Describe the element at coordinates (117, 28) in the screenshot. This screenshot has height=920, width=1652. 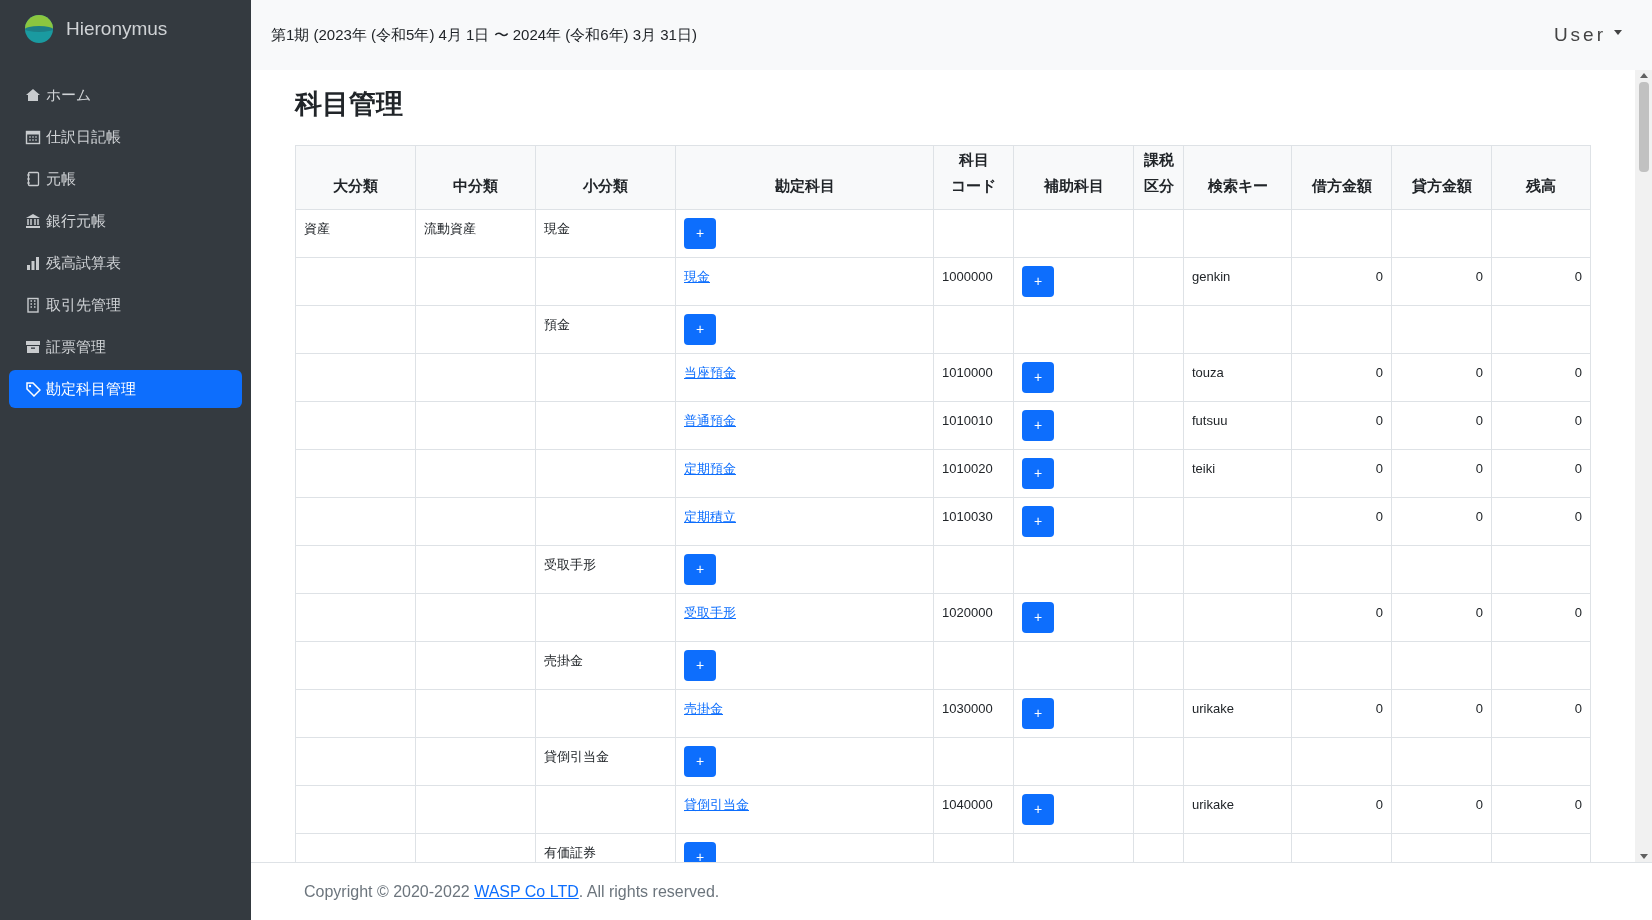
I see `brand-name: Hieronymus` at that location.